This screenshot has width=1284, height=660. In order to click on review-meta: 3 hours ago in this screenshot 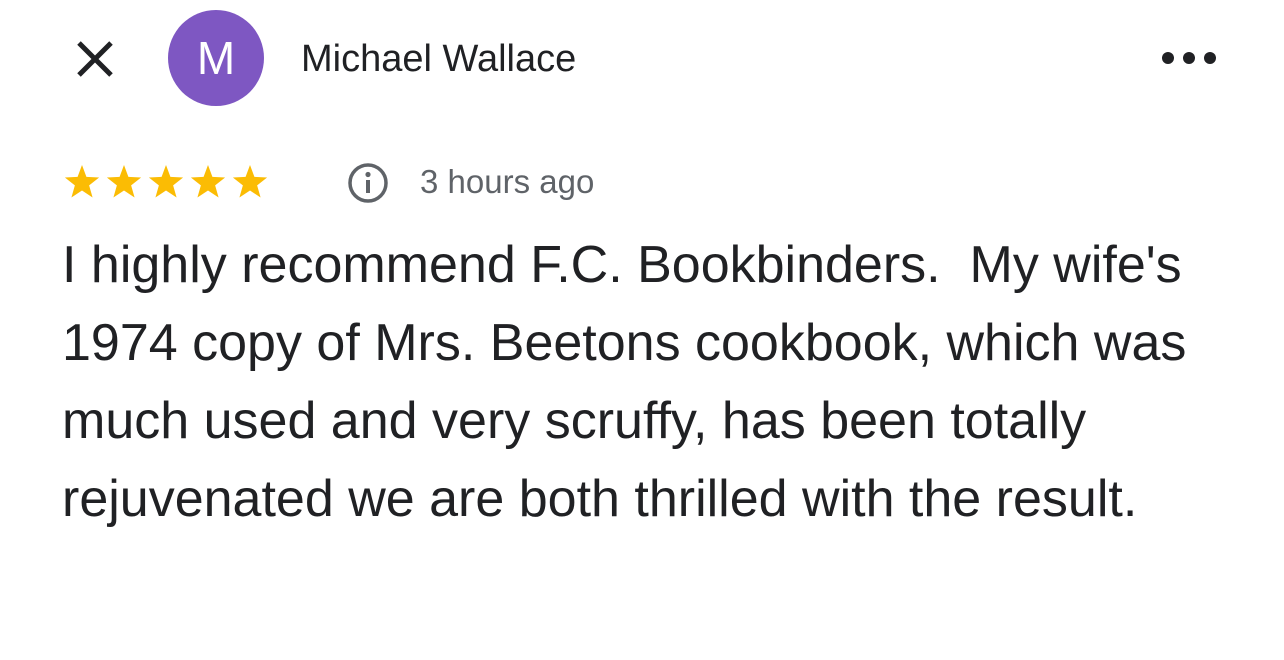, I will do `click(412, 182)`.